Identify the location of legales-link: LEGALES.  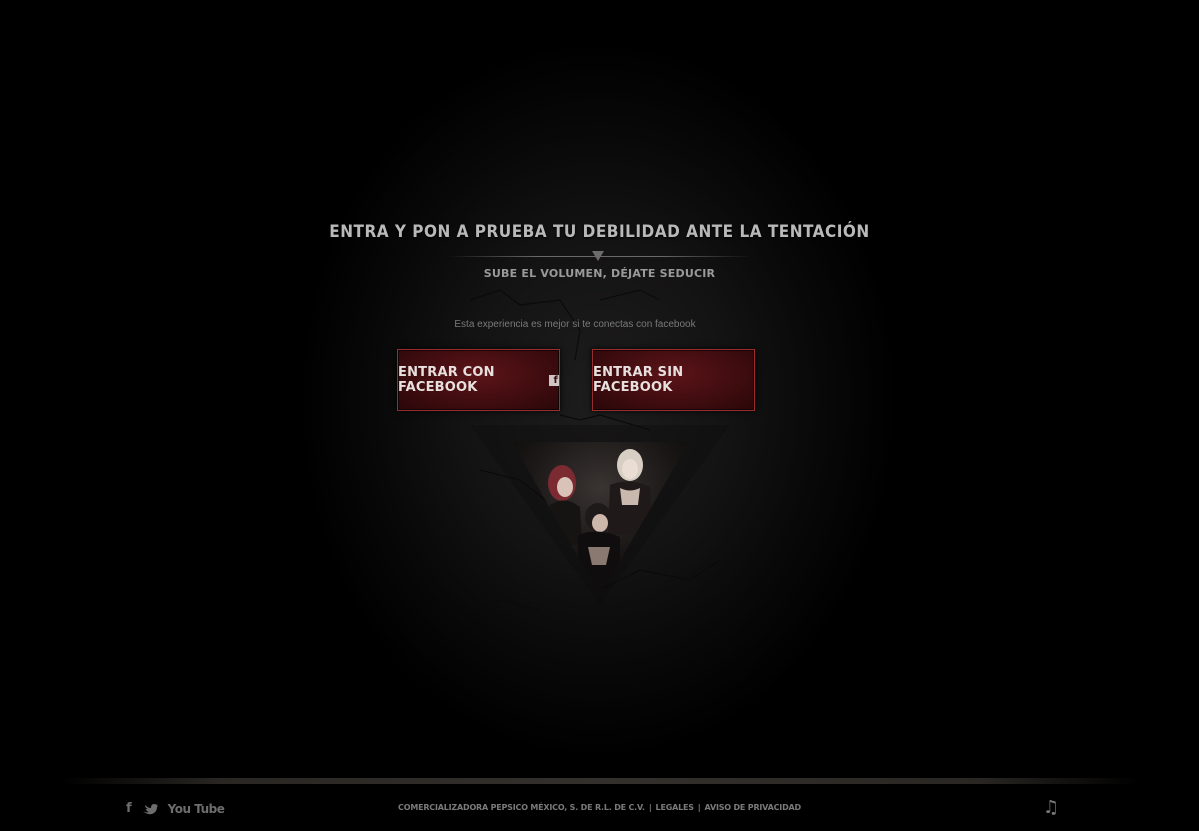
(675, 807).